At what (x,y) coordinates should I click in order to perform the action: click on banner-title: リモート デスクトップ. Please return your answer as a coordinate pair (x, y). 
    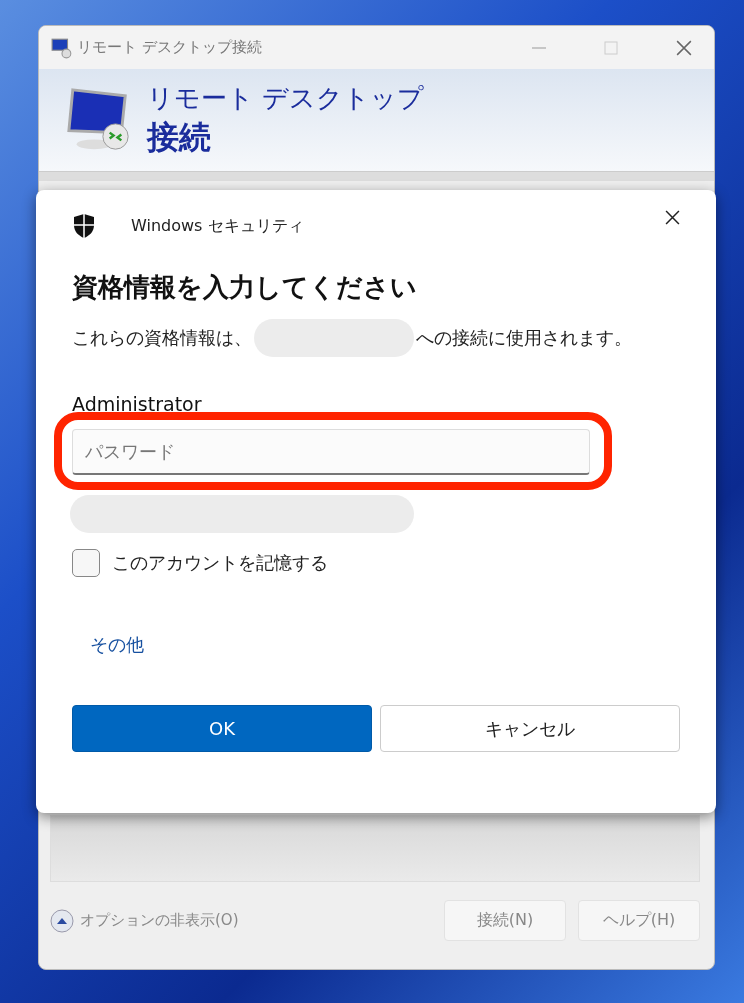
    Looking at the image, I should click on (286, 98).